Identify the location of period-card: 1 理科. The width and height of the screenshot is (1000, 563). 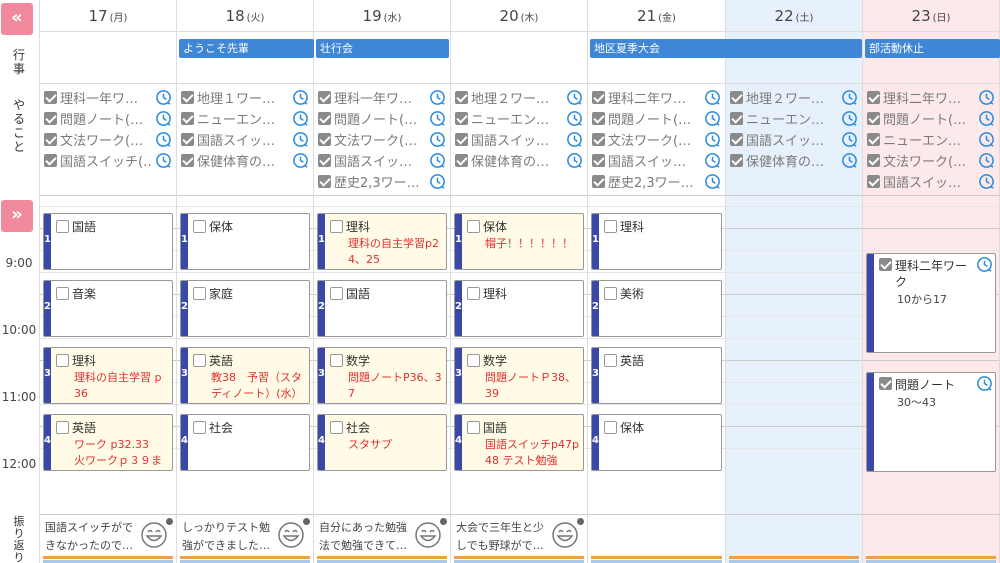
(656, 241).